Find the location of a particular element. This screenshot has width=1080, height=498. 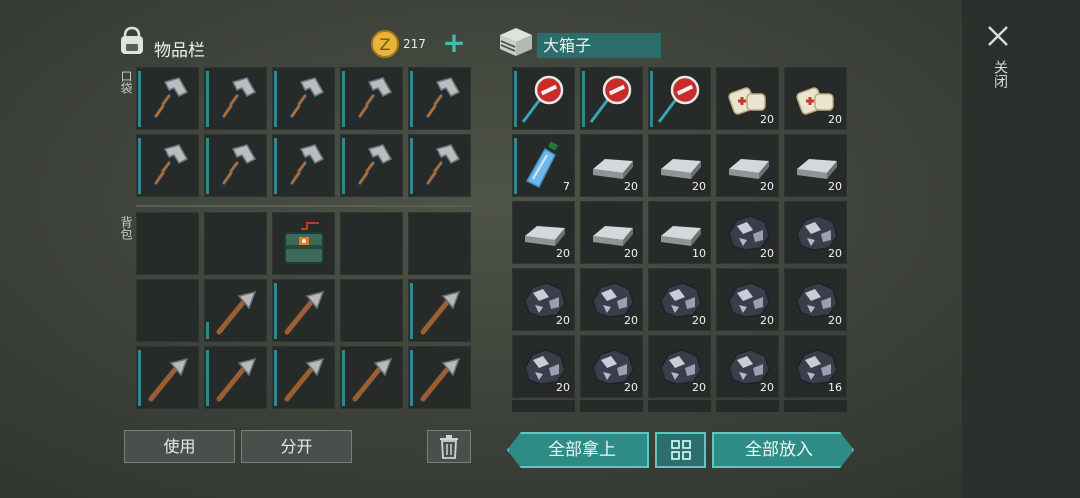

pocket-label: 口袋 is located at coordinates (126, 82).